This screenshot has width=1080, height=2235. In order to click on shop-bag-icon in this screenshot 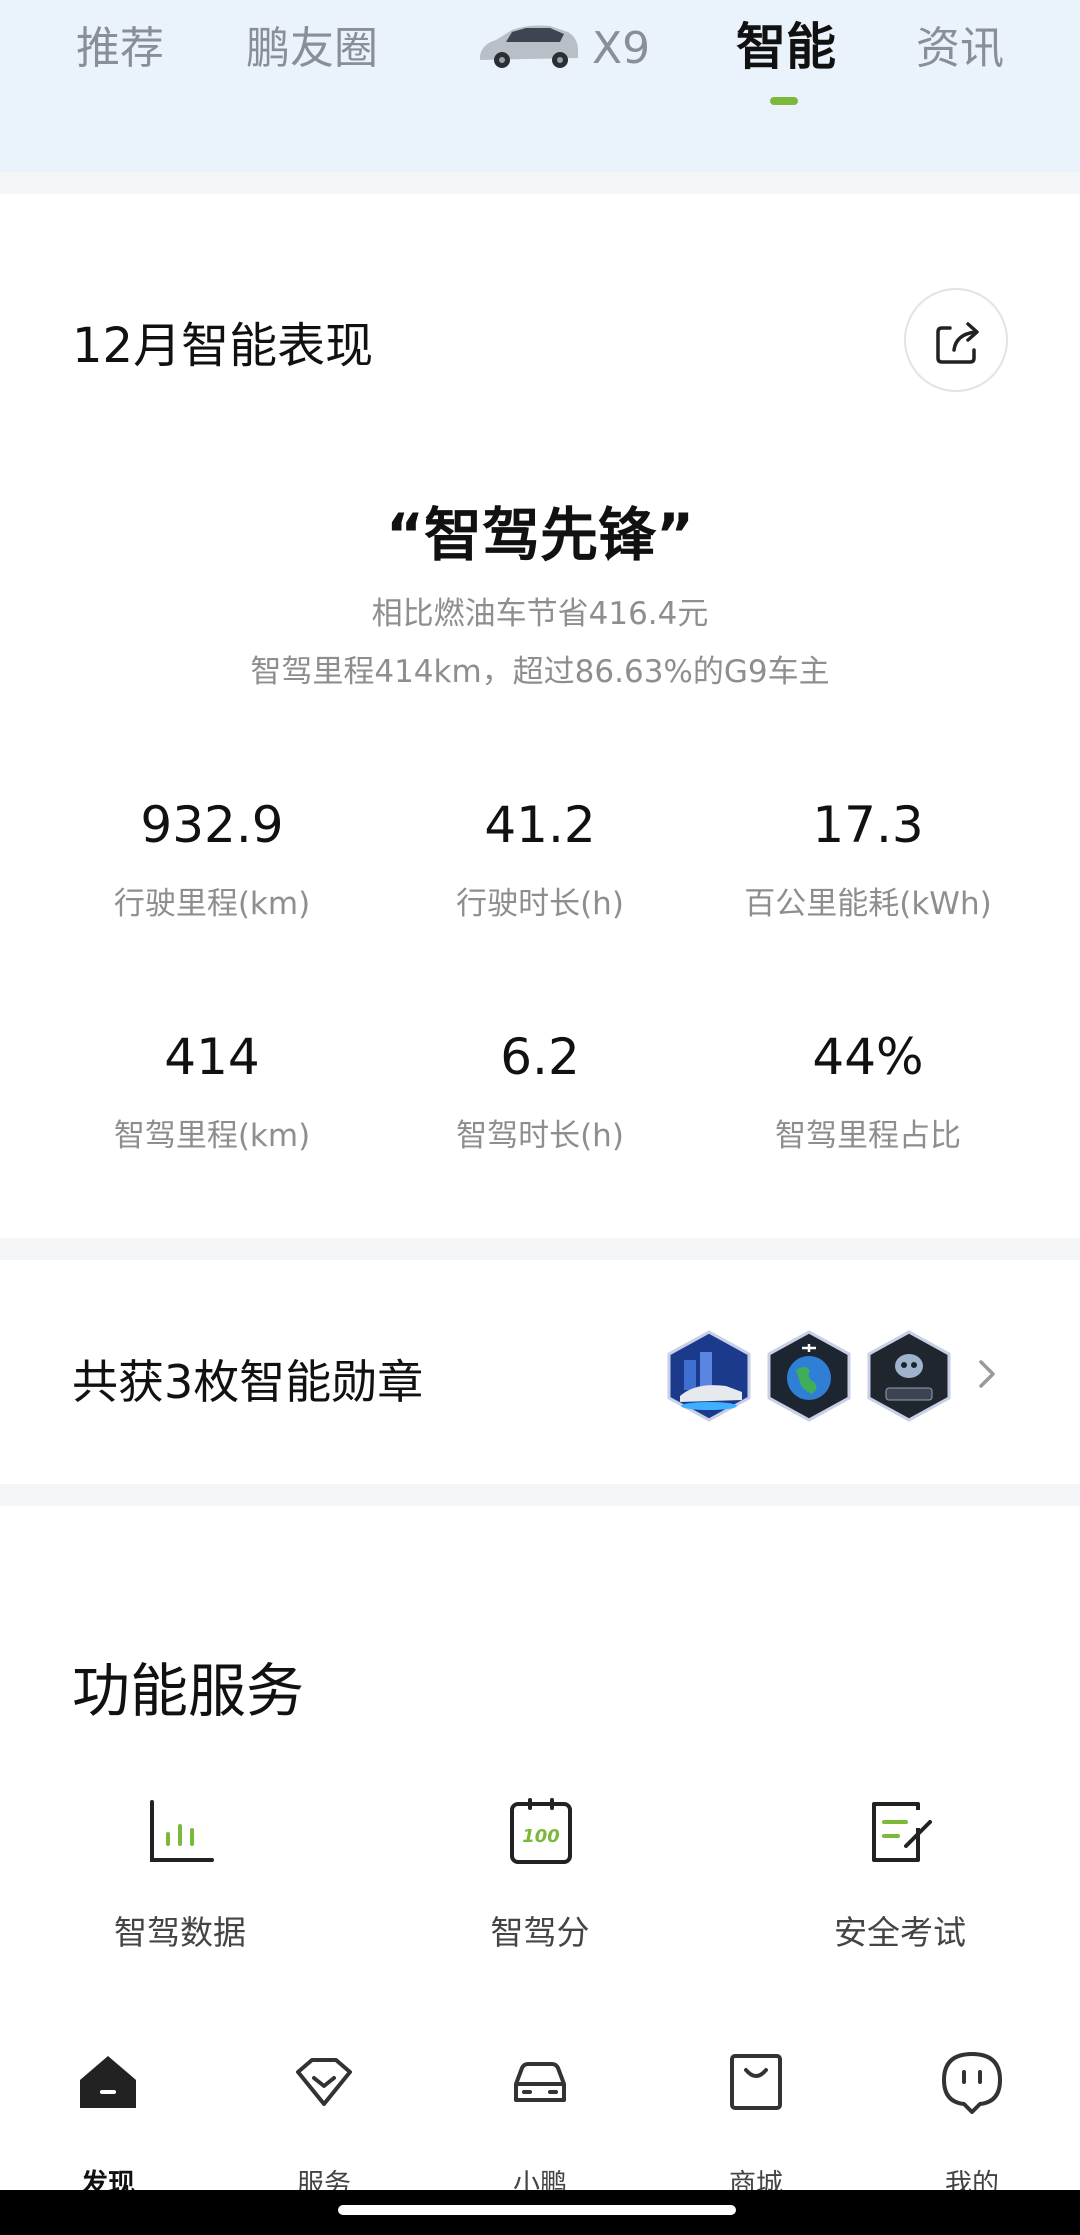, I will do `click(756, 2082)`.